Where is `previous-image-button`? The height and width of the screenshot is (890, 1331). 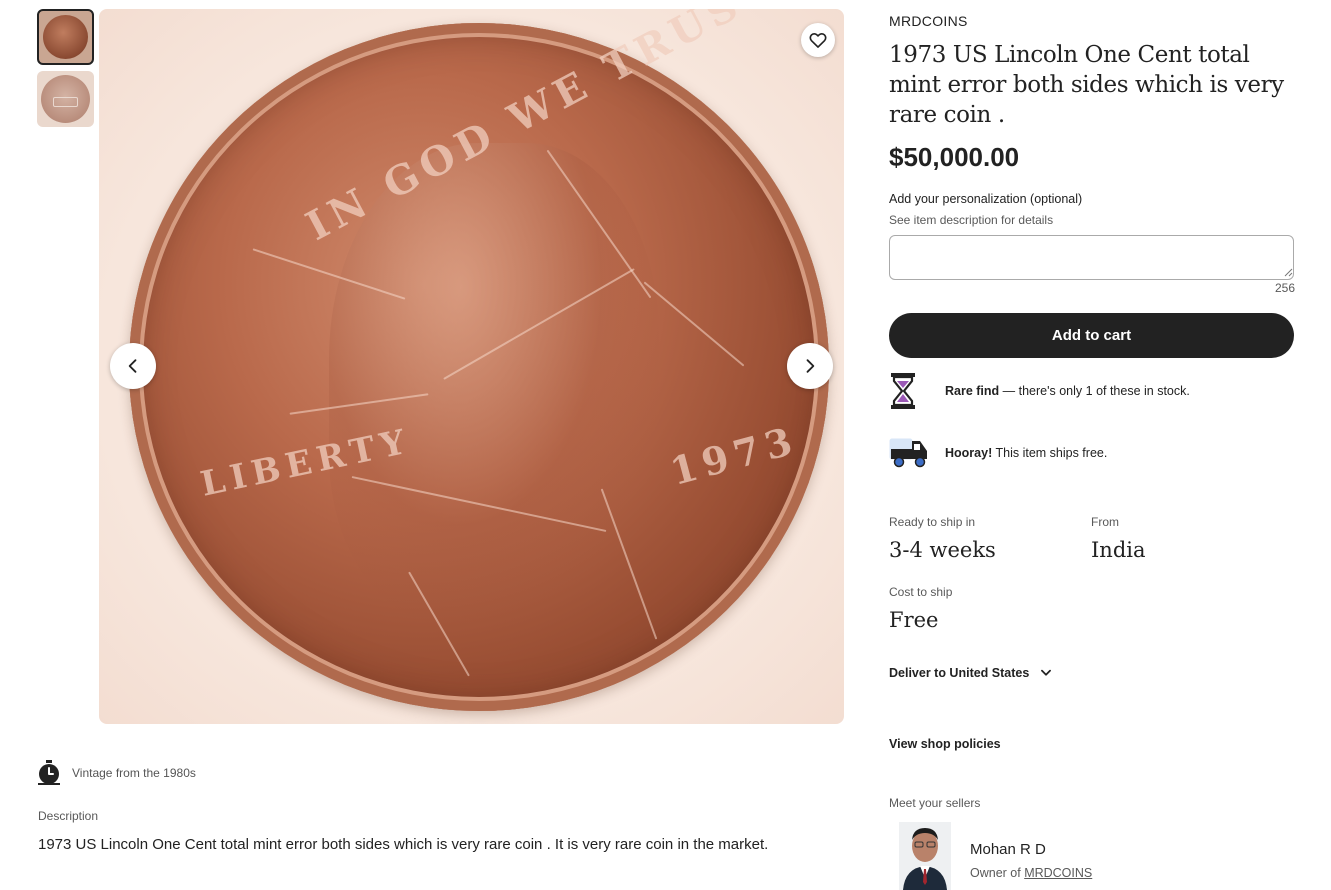
previous-image-button is located at coordinates (133, 366).